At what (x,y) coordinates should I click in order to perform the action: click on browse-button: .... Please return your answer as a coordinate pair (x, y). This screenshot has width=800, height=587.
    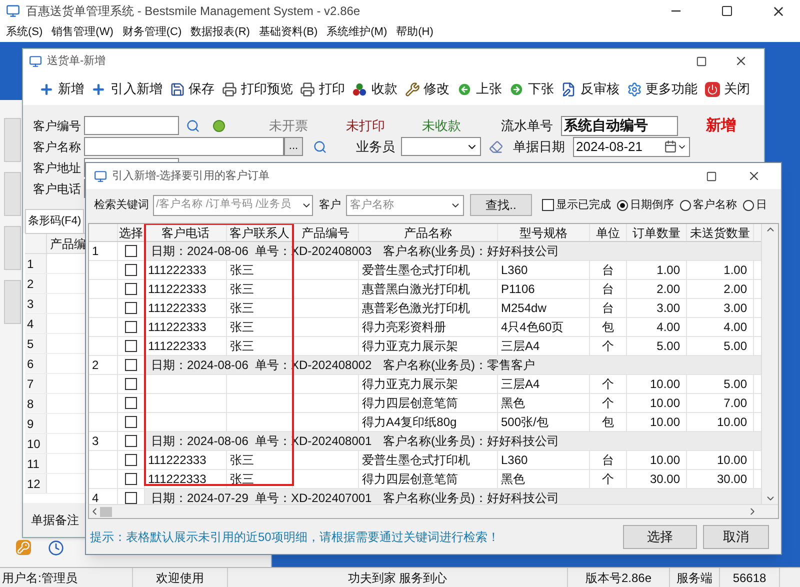
    Looking at the image, I should click on (293, 146).